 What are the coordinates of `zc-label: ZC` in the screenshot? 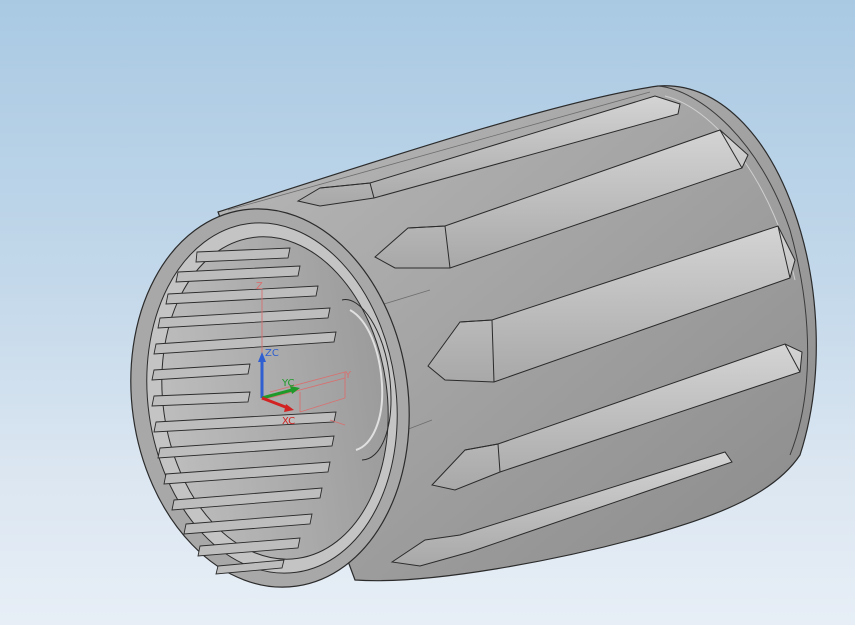 It's located at (272, 353).